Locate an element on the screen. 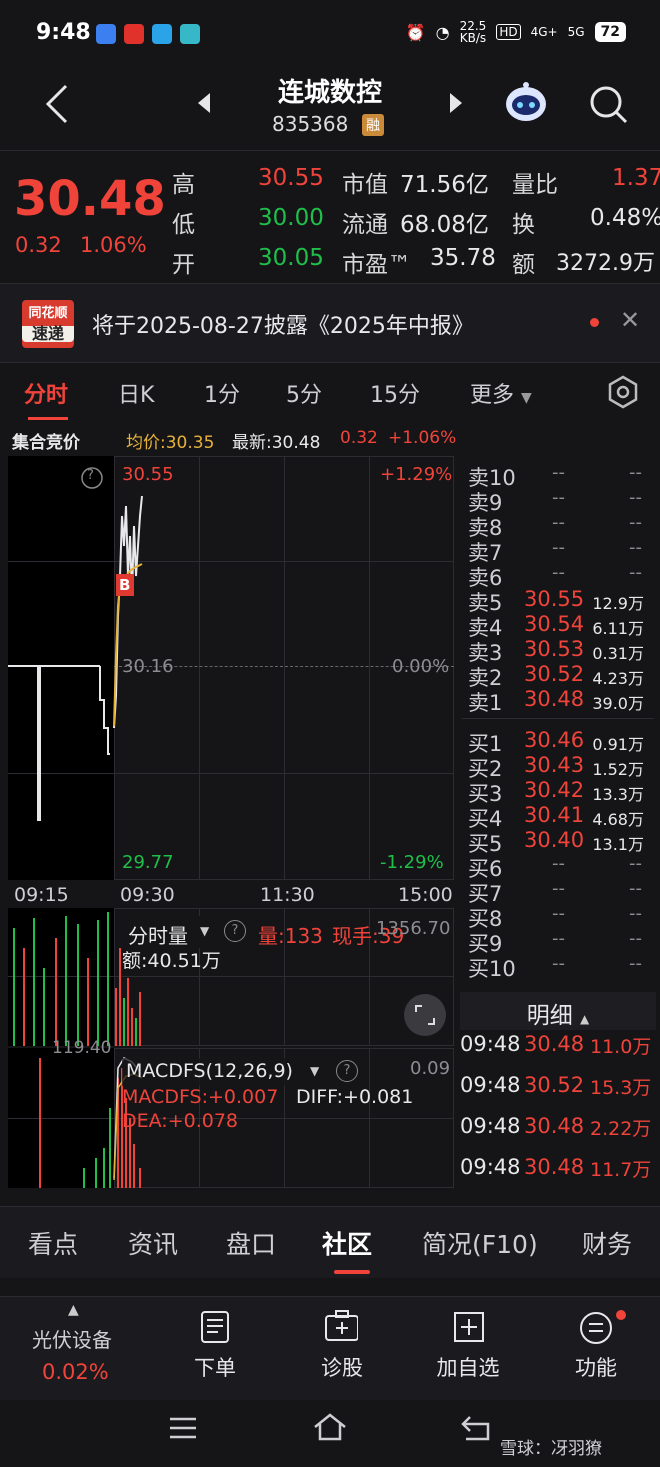  tab-highlights: 看点 is located at coordinates (53, 1243).